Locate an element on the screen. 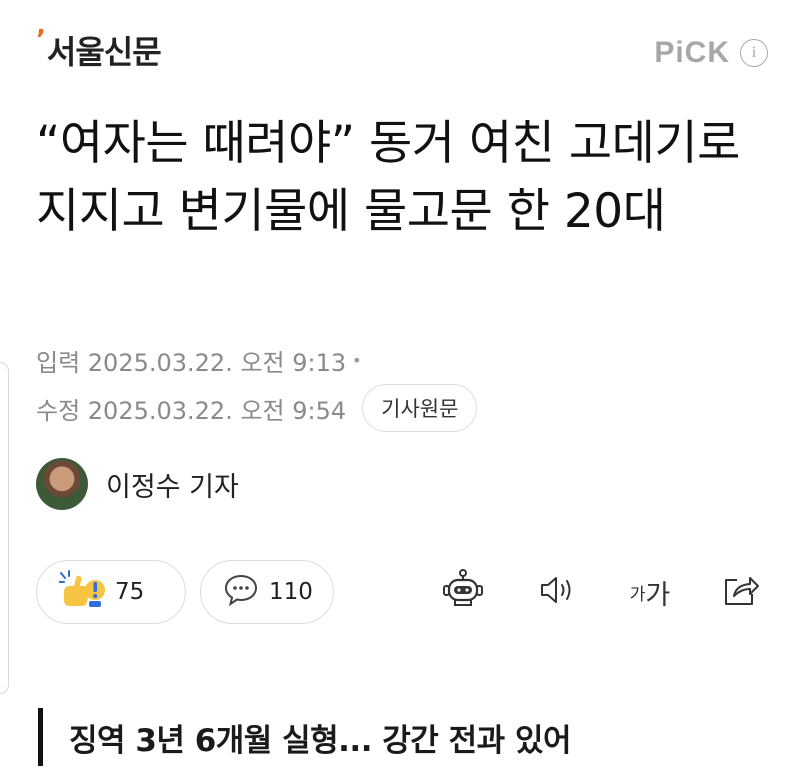 The image size is (800, 776). publisher-logo: ’ 서울신문 is located at coordinates (99, 49).